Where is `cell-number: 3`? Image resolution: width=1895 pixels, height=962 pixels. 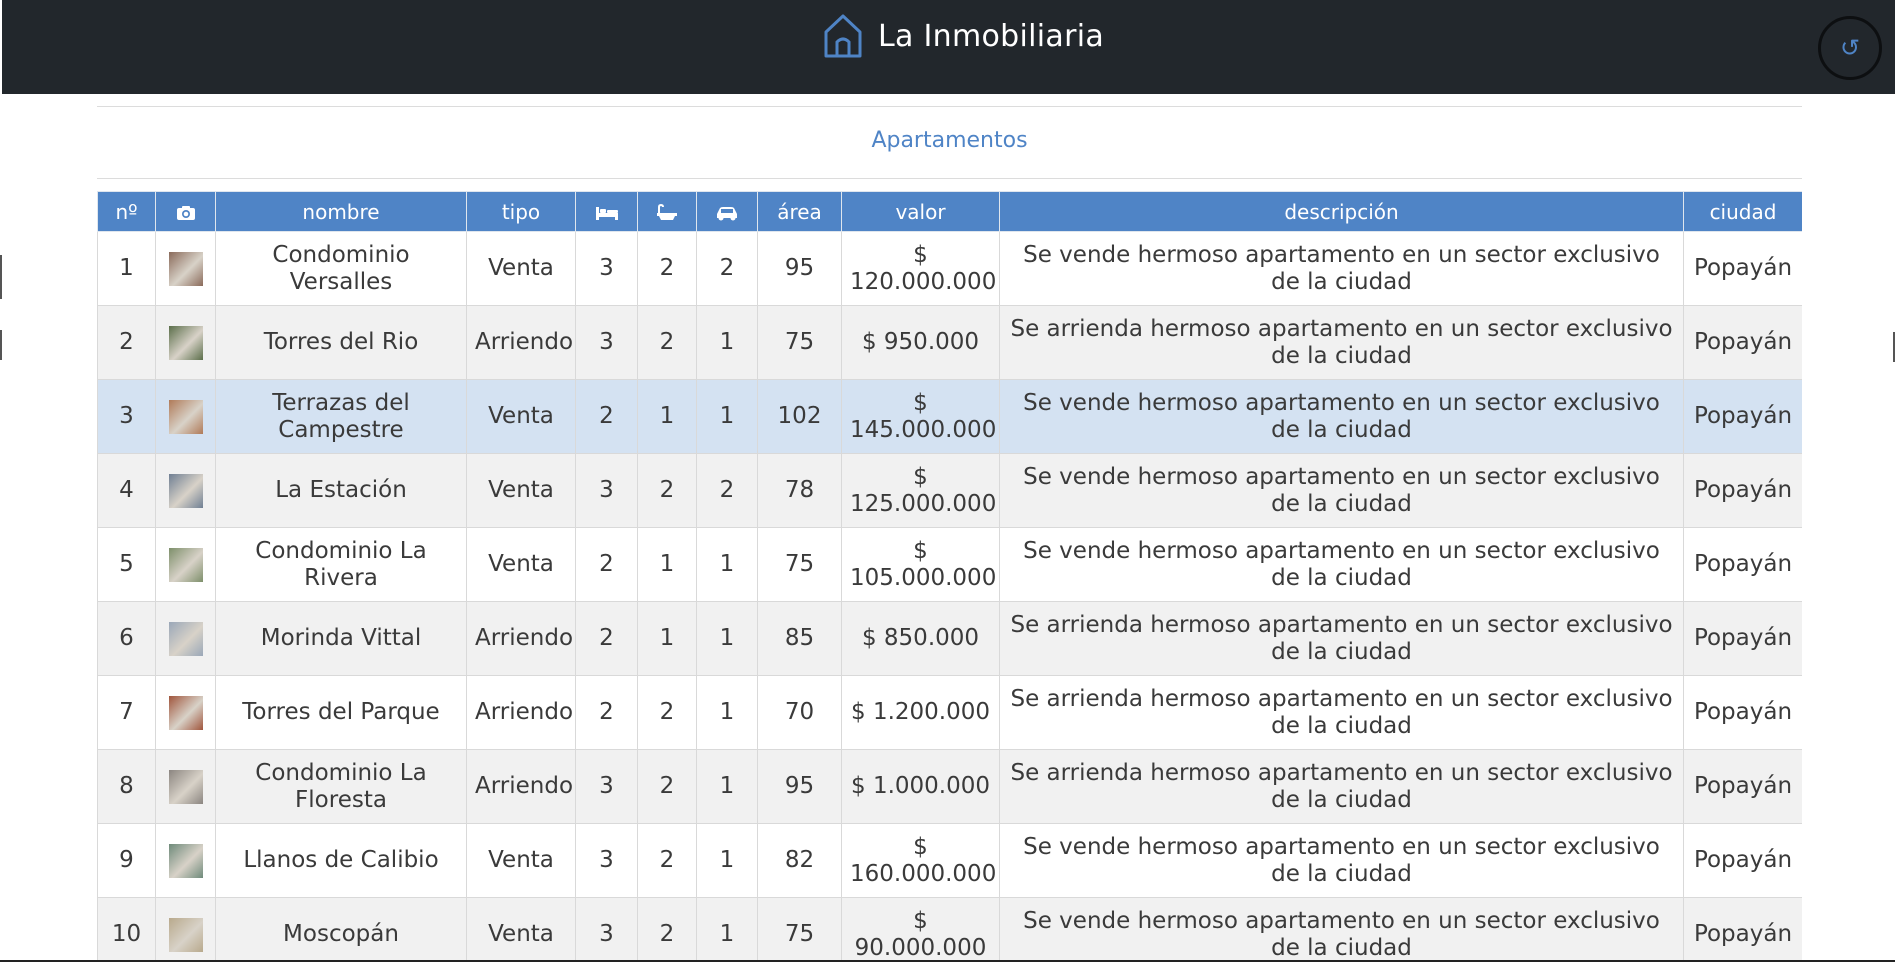 cell-number: 3 is located at coordinates (126, 416).